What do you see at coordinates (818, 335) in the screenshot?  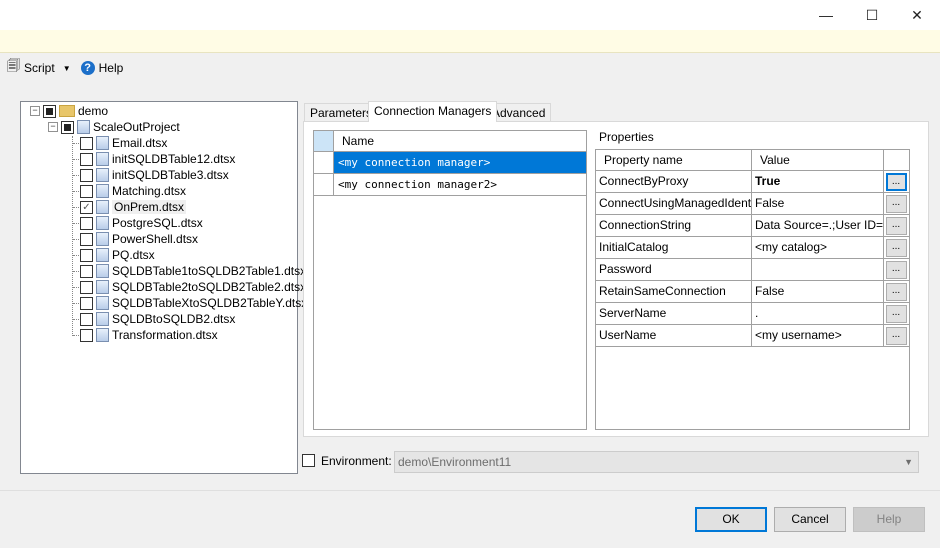 I see `property-value: <my username>` at bounding box center [818, 335].